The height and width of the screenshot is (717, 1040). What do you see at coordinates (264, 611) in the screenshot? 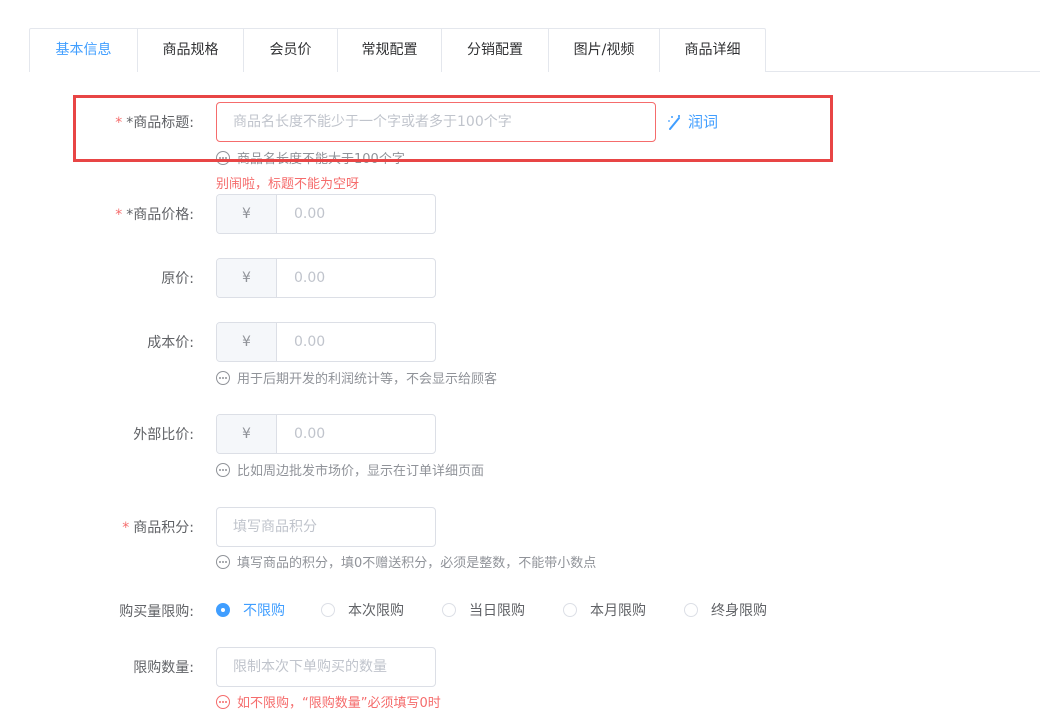
I see `radio-label: 不限购` at bounding box center [264, 611].